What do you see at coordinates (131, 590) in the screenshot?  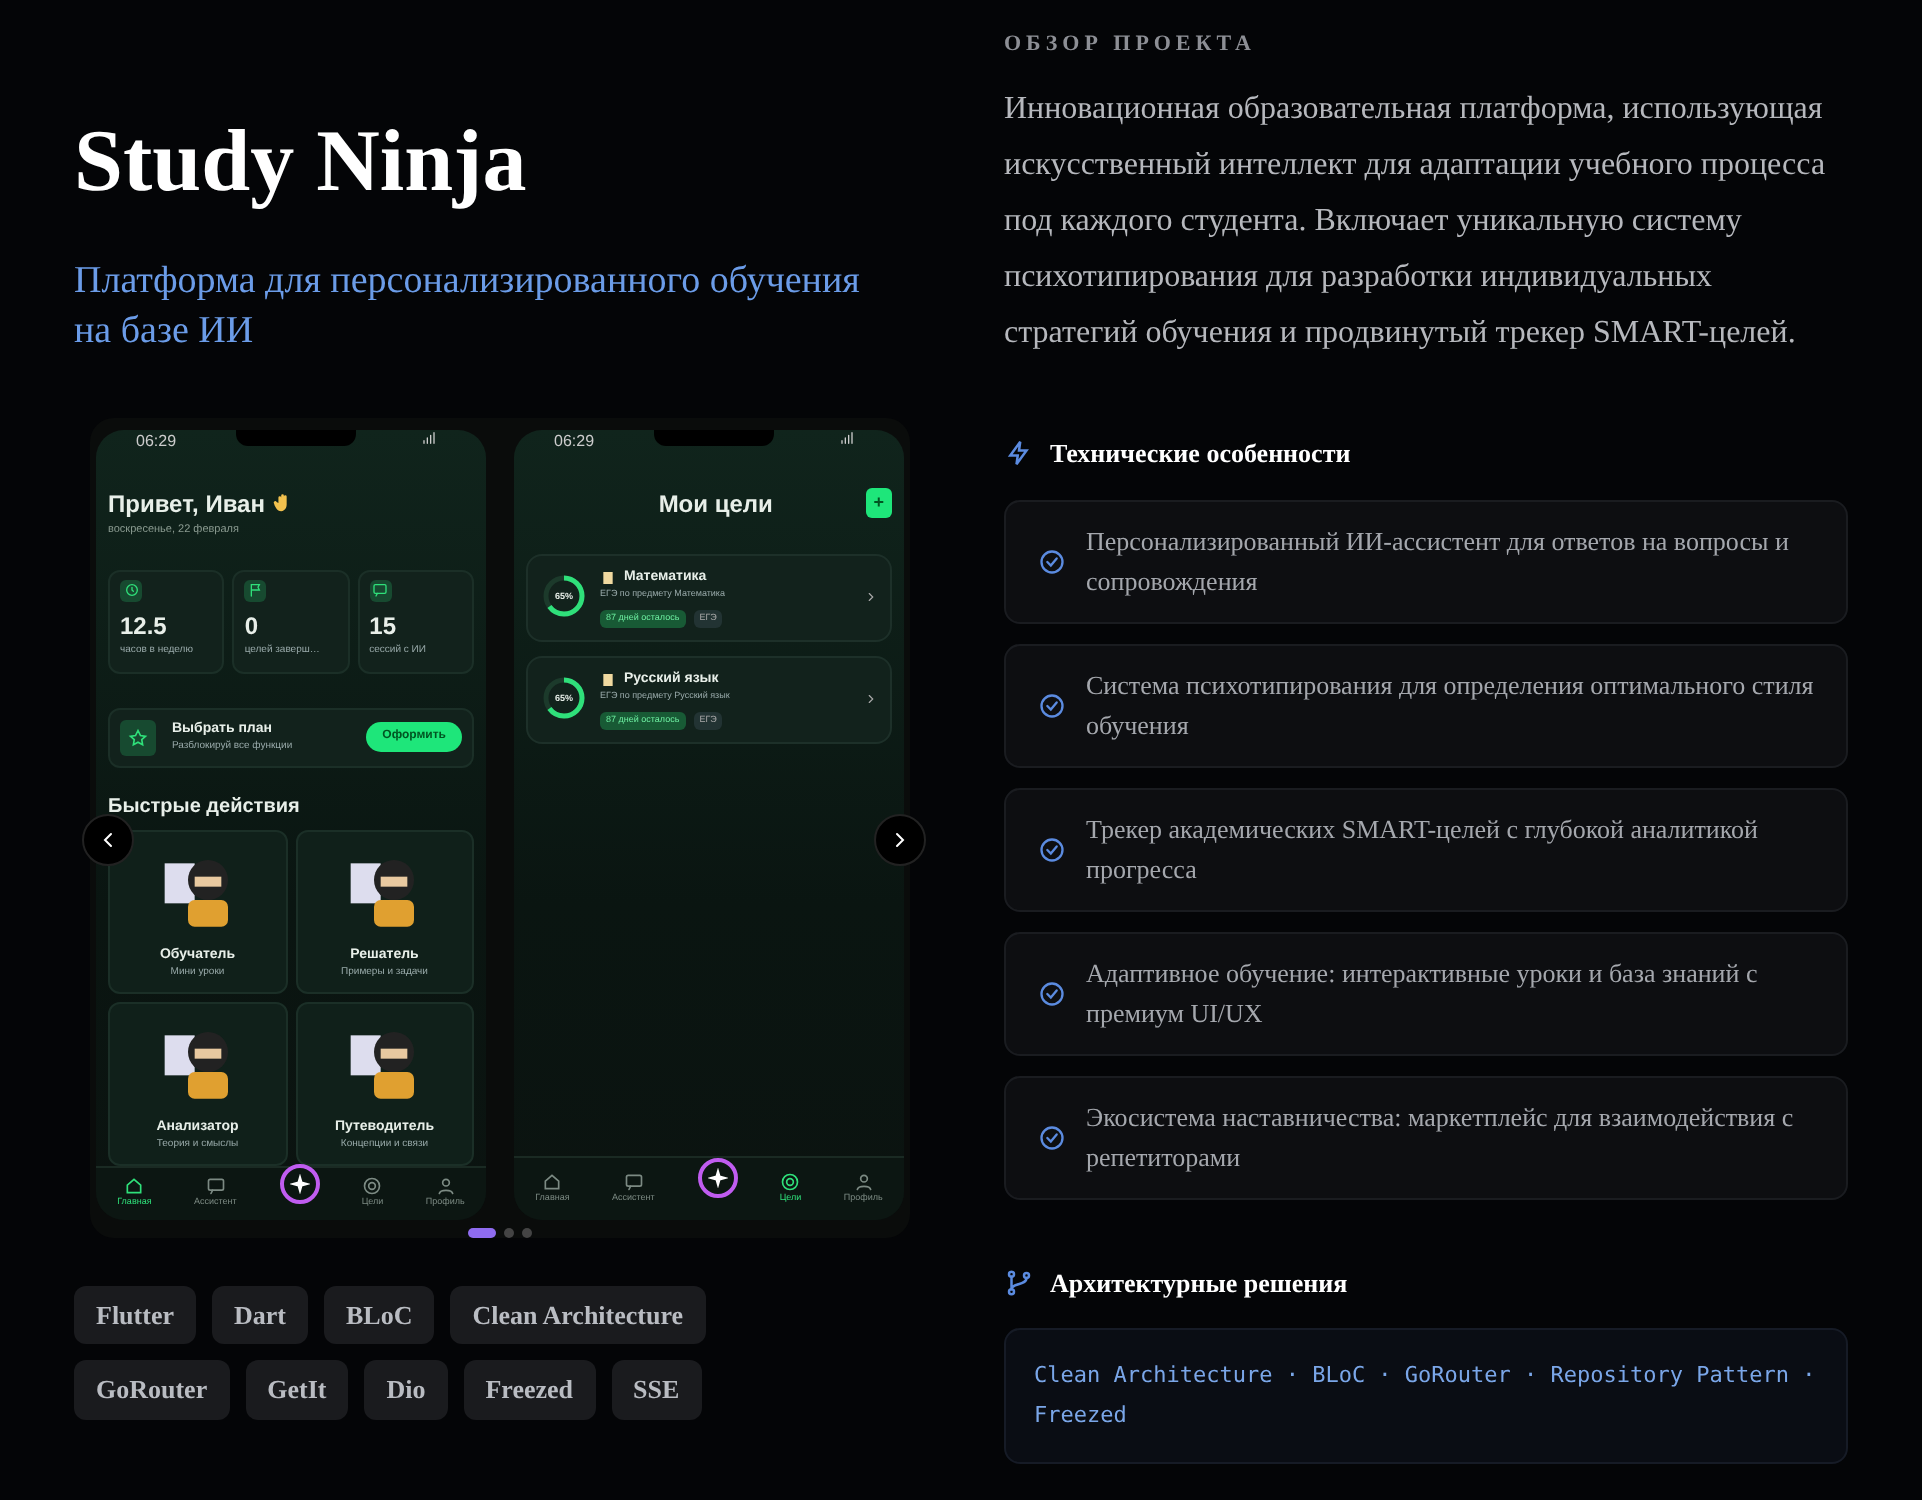 I see `clock-icon` at bounding box center [131, 590].